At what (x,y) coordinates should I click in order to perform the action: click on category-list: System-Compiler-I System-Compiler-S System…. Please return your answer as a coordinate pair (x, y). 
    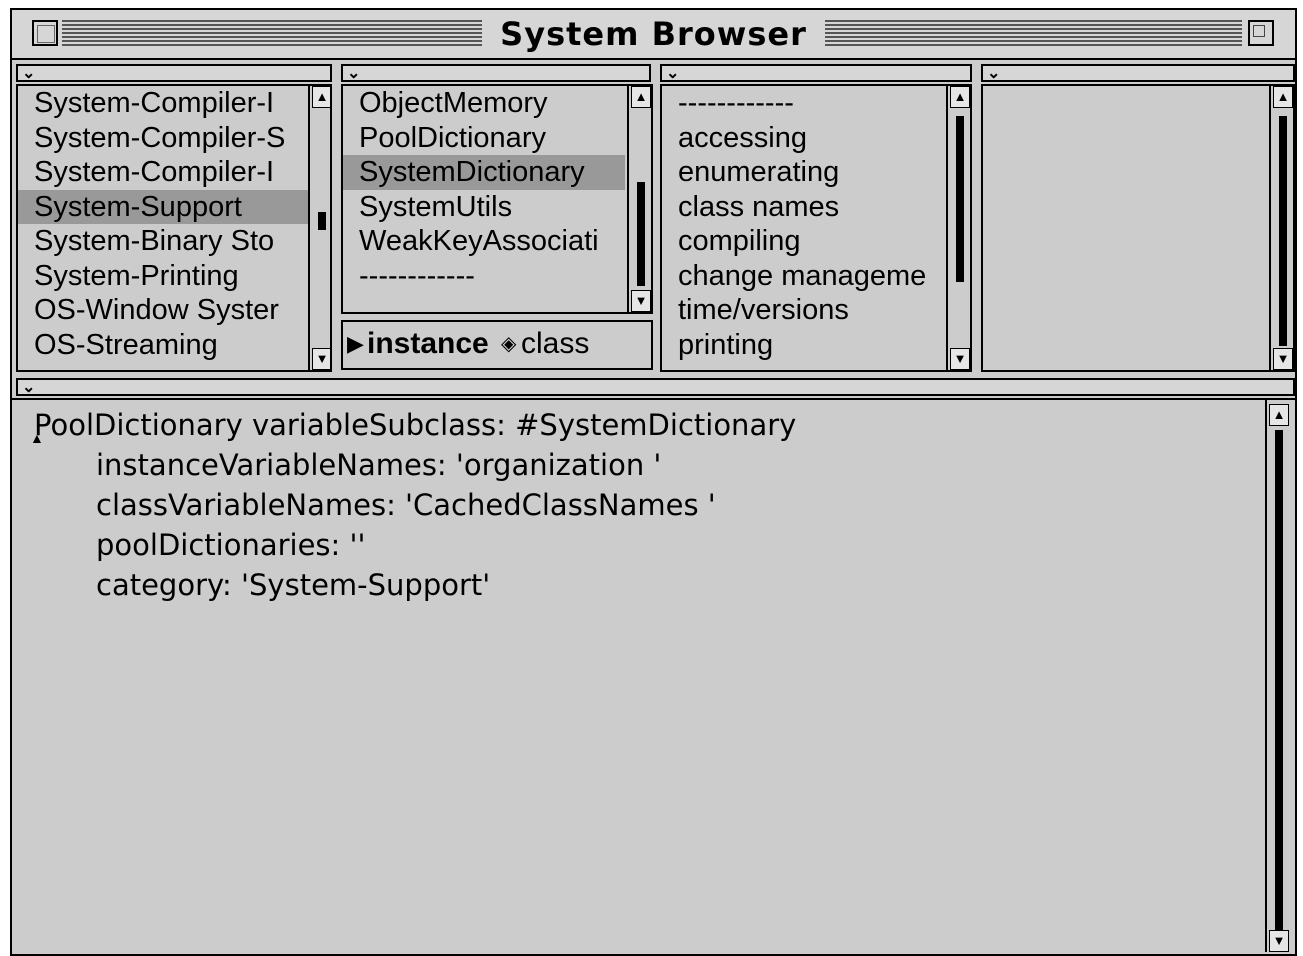
    Looking at the image, I should click on (174, 228).